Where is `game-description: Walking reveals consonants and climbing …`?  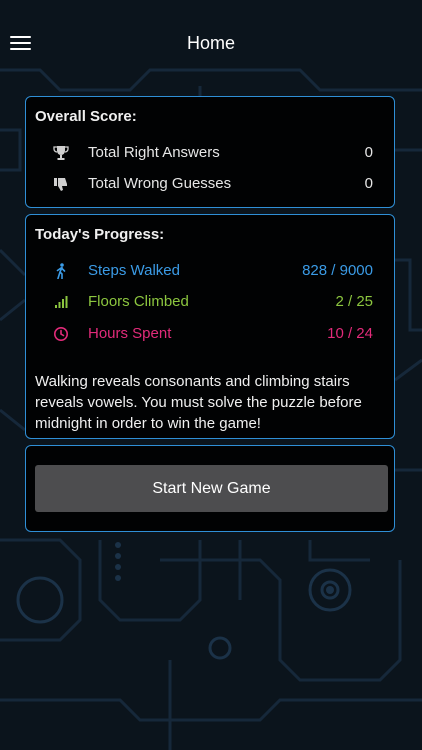 game-description: Walking reveals consonants and climbing … is located at coordinates (198, 402).